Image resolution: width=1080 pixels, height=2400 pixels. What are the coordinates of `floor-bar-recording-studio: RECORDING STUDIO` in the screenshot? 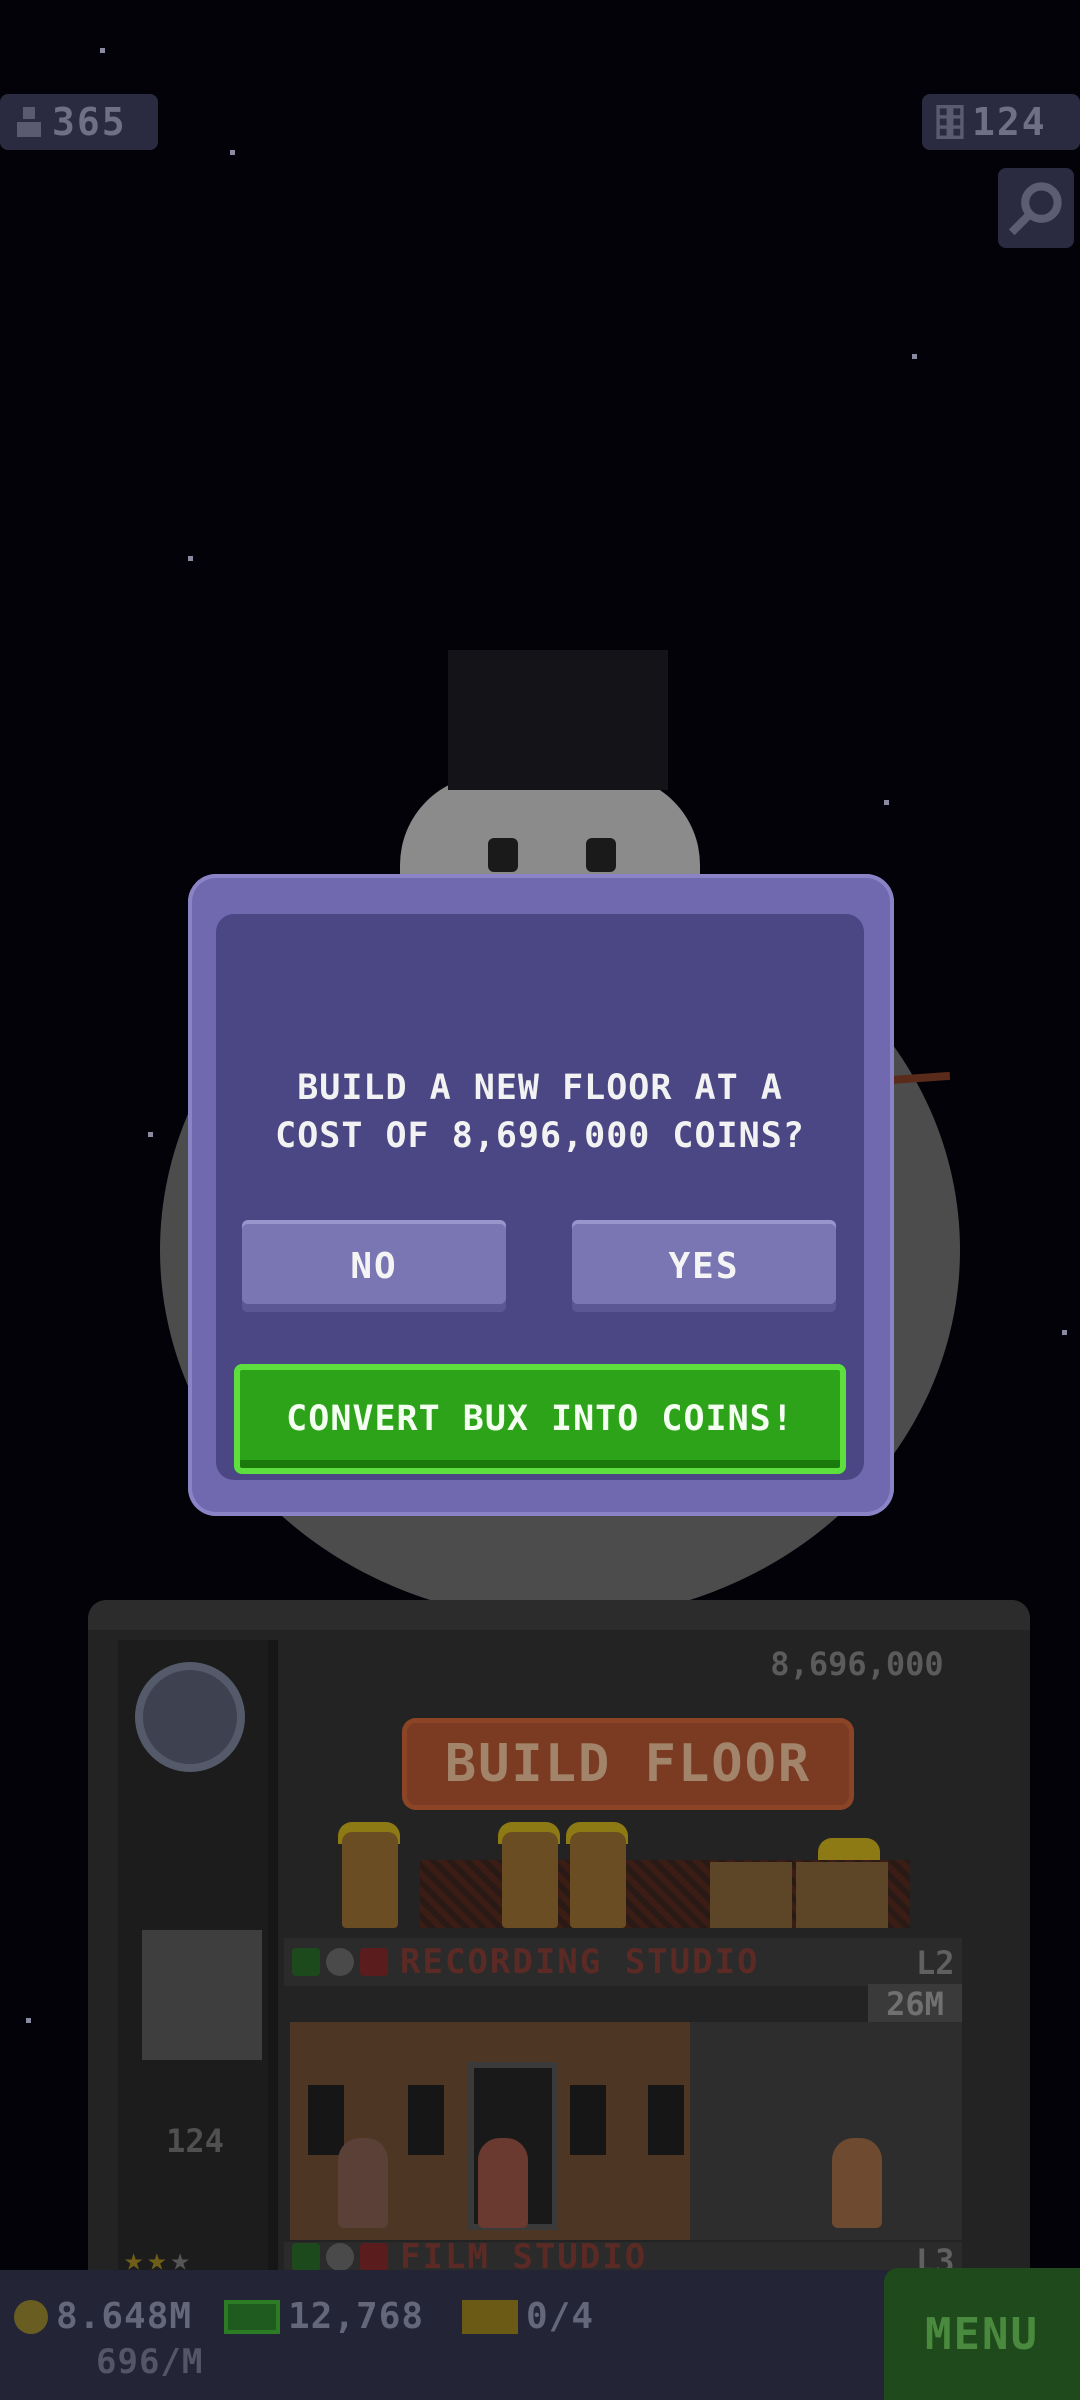 It's located at (623, 1962).